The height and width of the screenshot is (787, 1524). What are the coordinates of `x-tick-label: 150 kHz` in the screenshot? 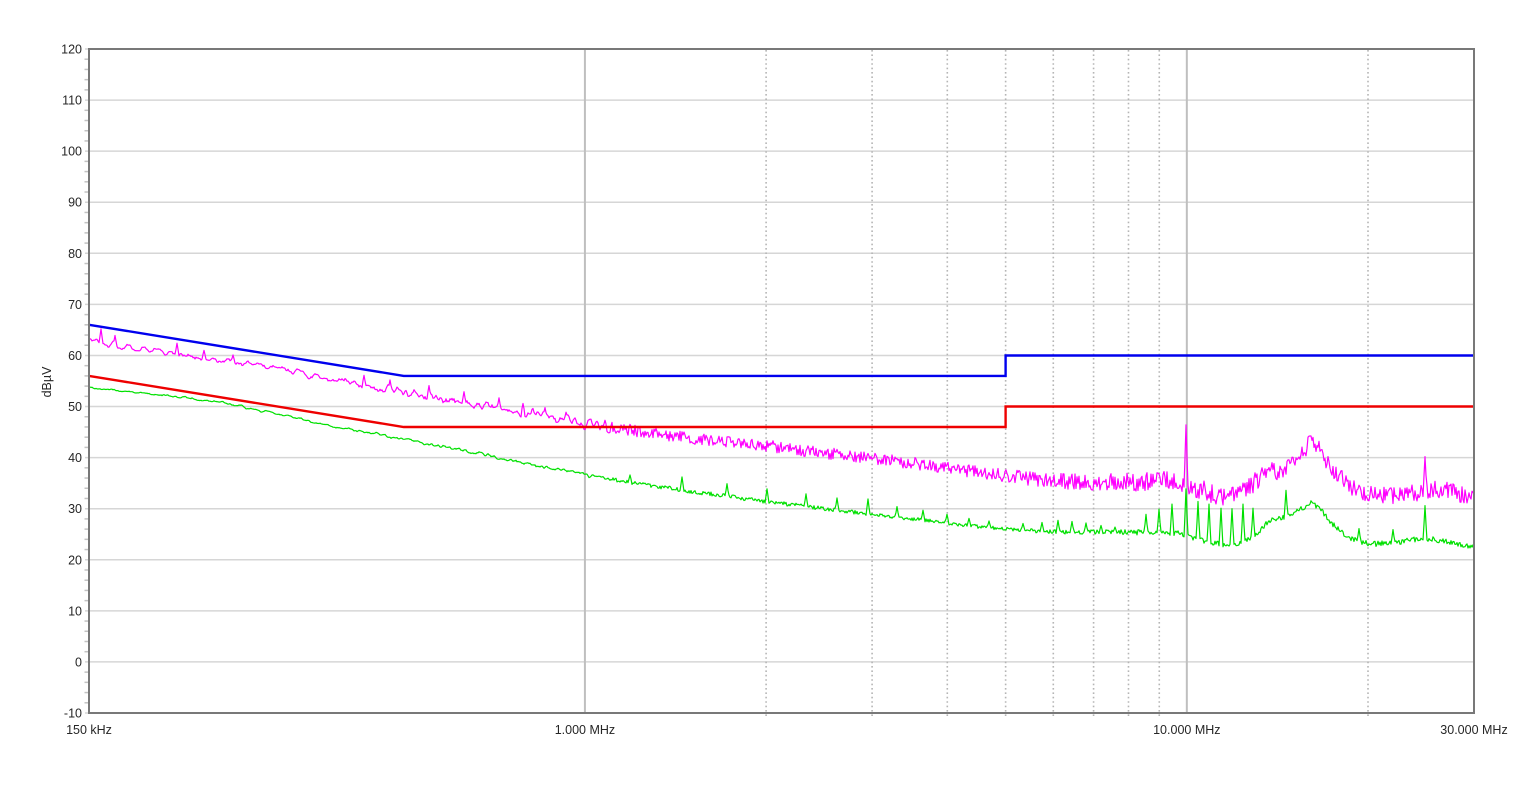 It's located at (89, 730).